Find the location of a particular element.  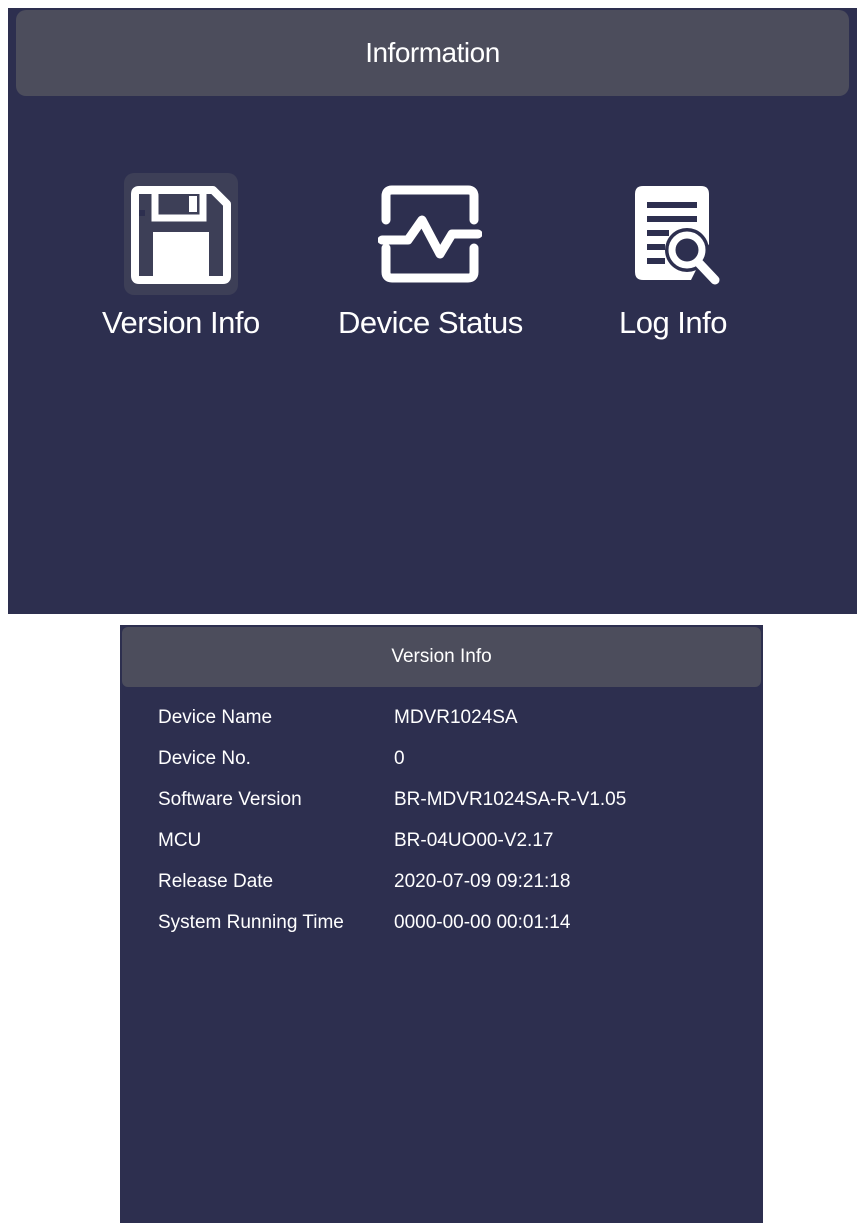

info-row-mcu: MCU BR-04UO00-V2.17 is located at coordinates (392, 850).